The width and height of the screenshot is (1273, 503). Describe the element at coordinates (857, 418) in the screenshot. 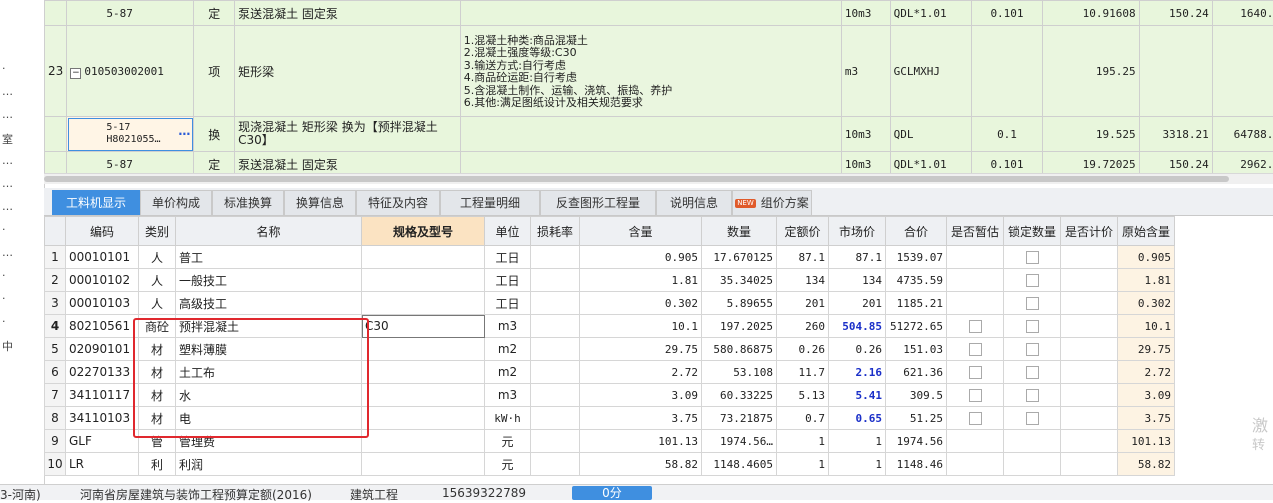

I see `market-cell: 0.65` at that location.